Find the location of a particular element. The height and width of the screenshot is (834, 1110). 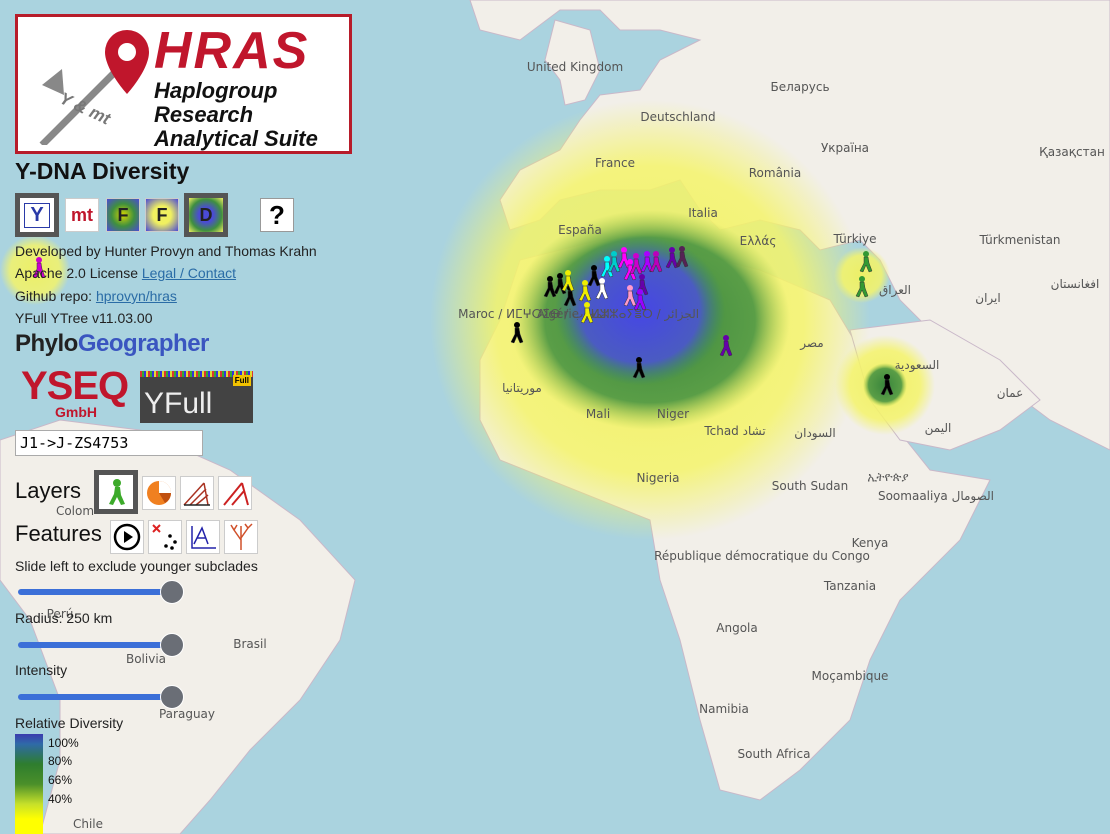

layers-label: Layers is located at coordinates (48, 490).